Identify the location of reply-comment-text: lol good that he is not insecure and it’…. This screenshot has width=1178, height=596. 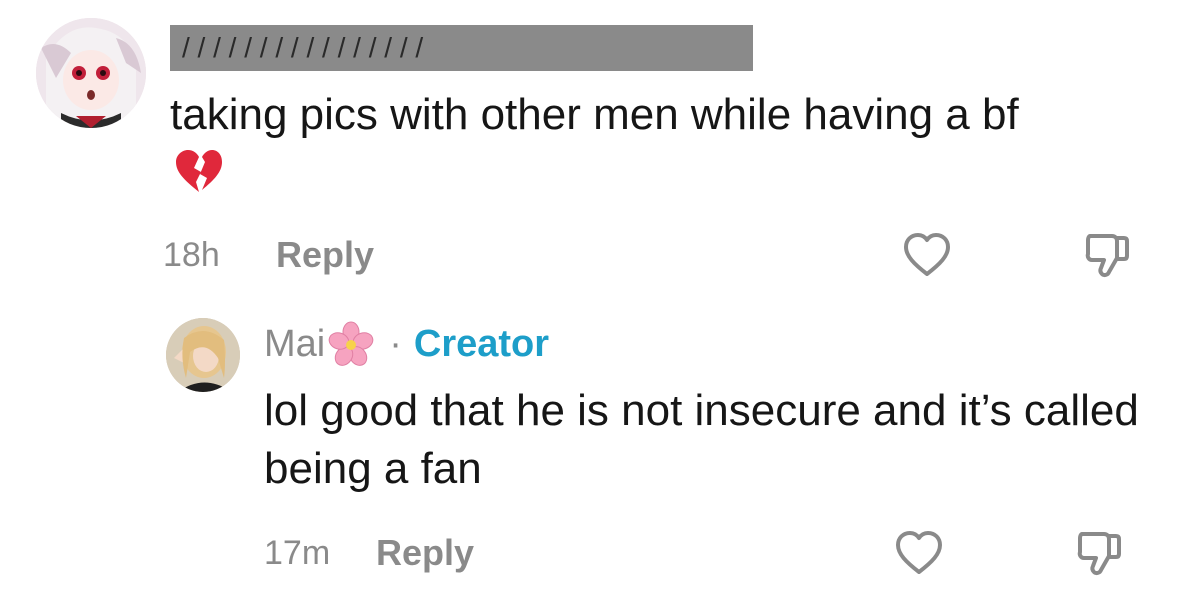
(701, 439).